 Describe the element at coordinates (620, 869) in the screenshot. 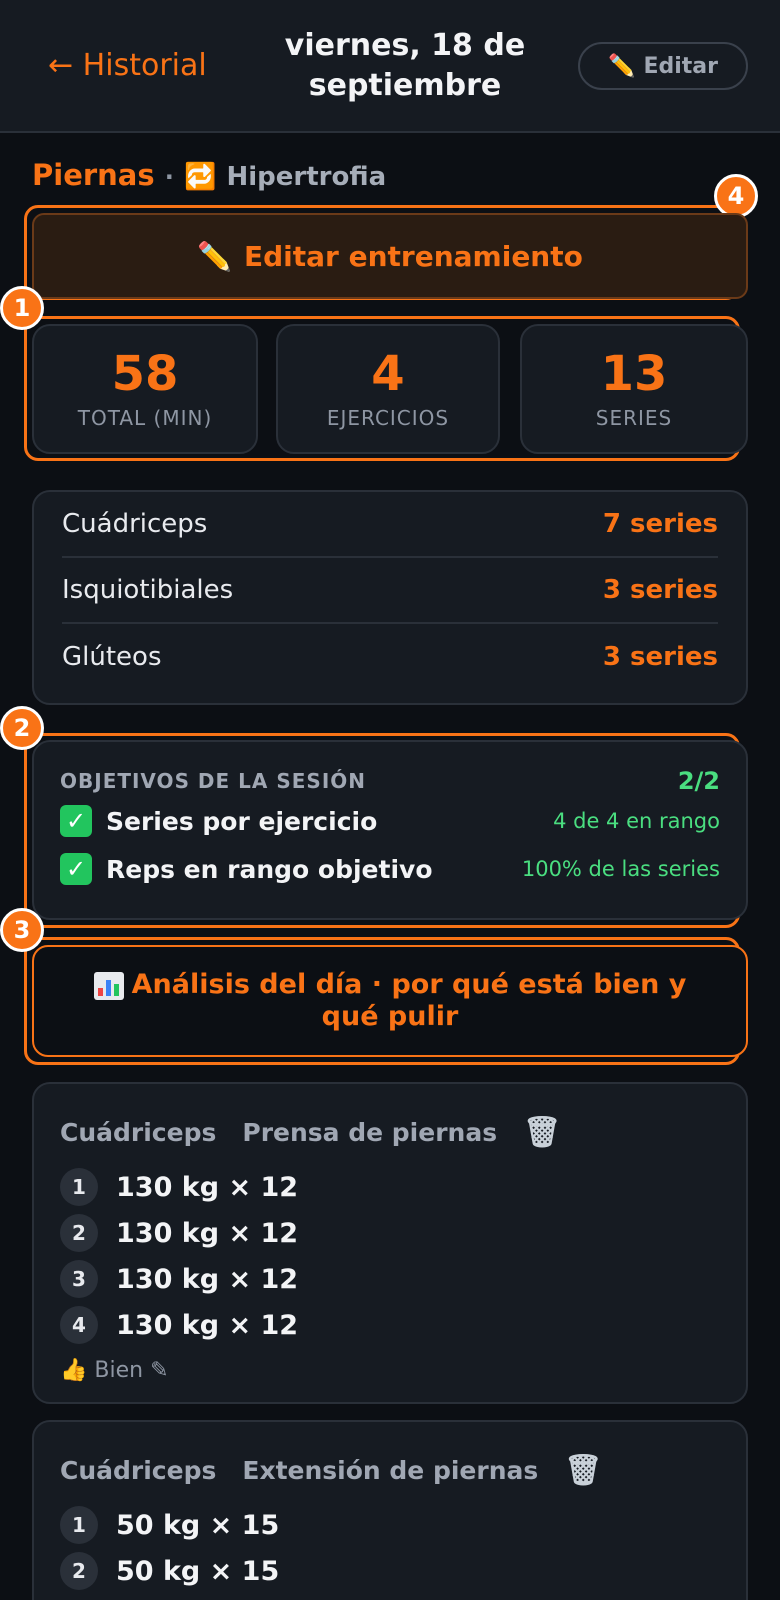

I see `objective-detail: 100% de las series` at that location.